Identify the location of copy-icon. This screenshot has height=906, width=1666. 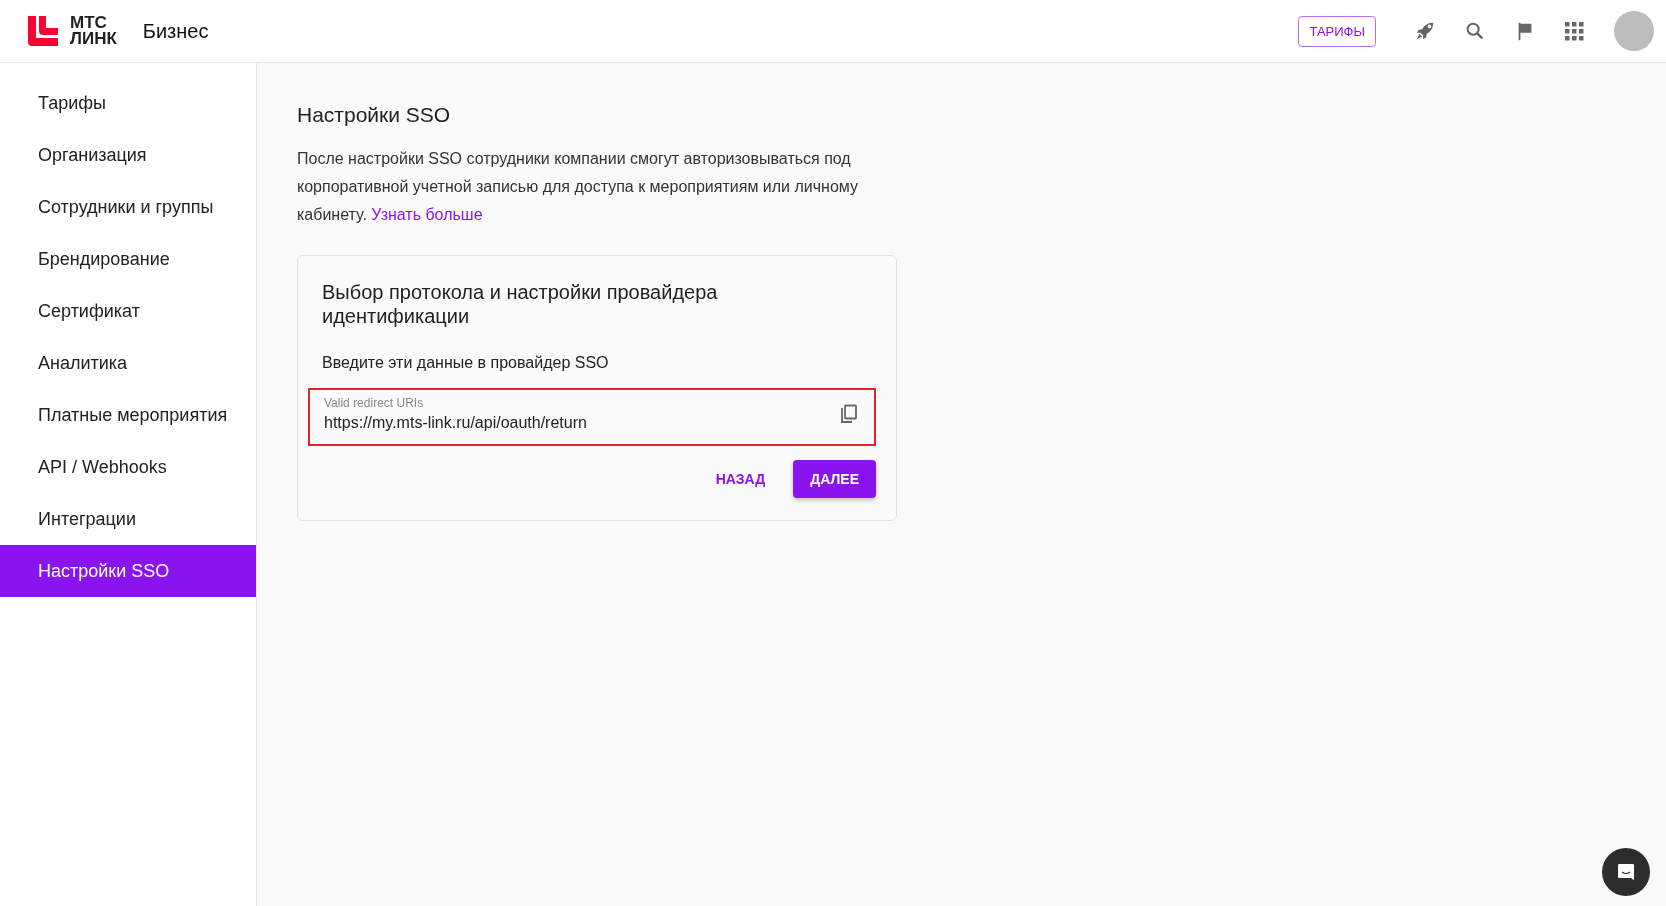
(849, 414).